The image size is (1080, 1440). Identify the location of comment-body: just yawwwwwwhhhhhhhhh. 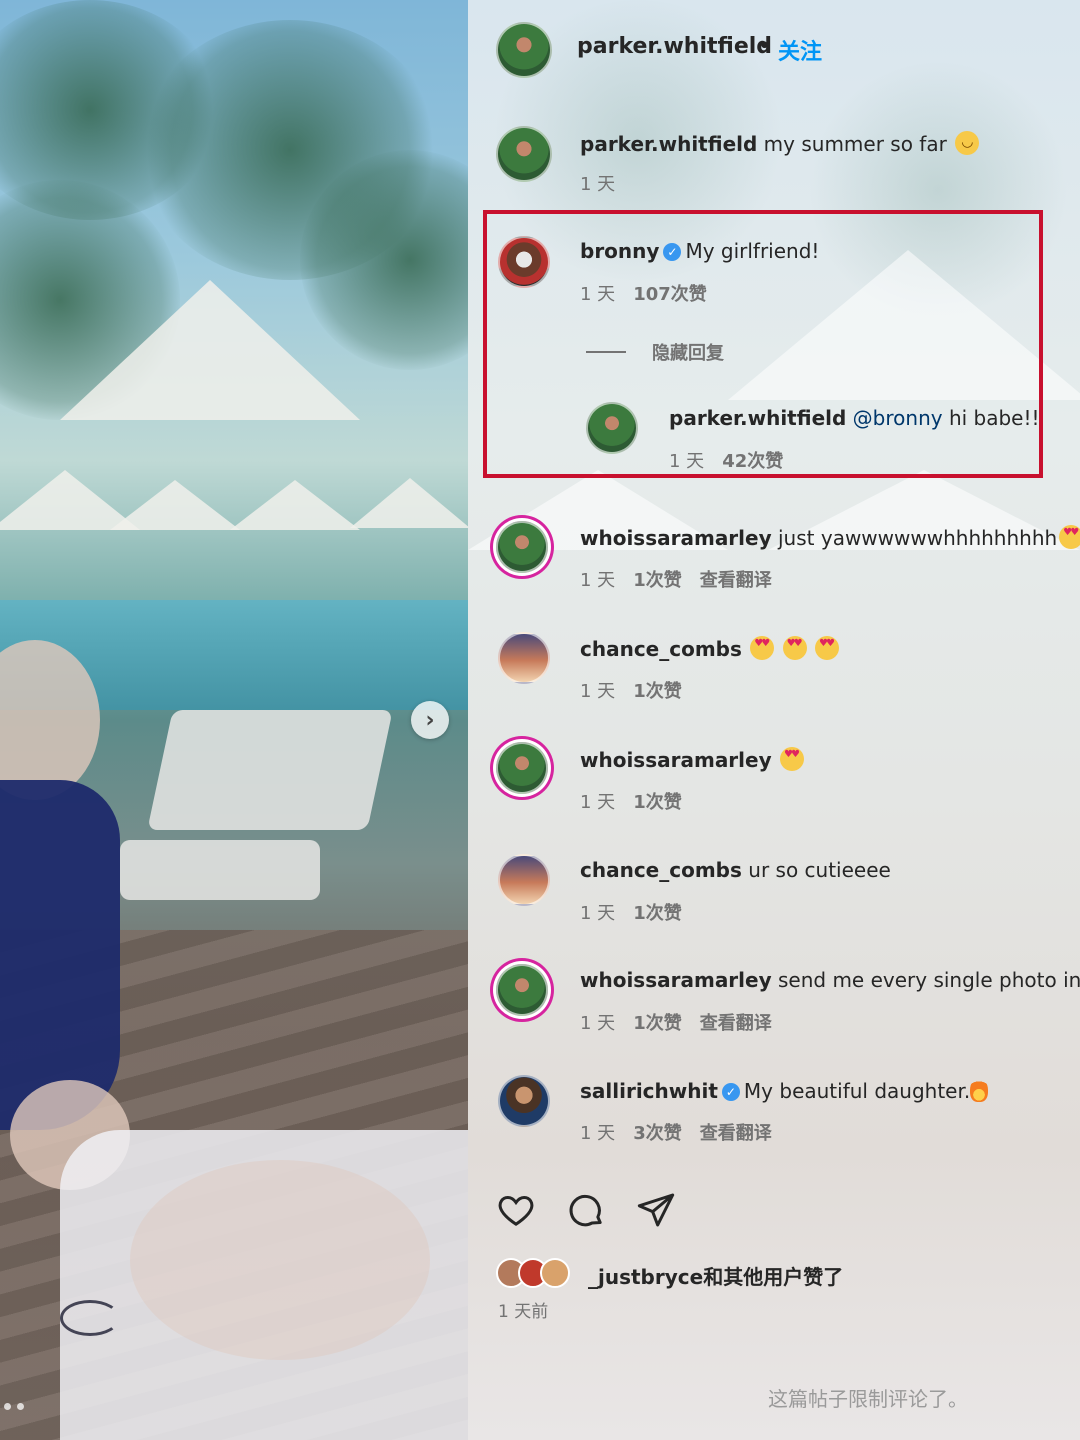
(918, 538).